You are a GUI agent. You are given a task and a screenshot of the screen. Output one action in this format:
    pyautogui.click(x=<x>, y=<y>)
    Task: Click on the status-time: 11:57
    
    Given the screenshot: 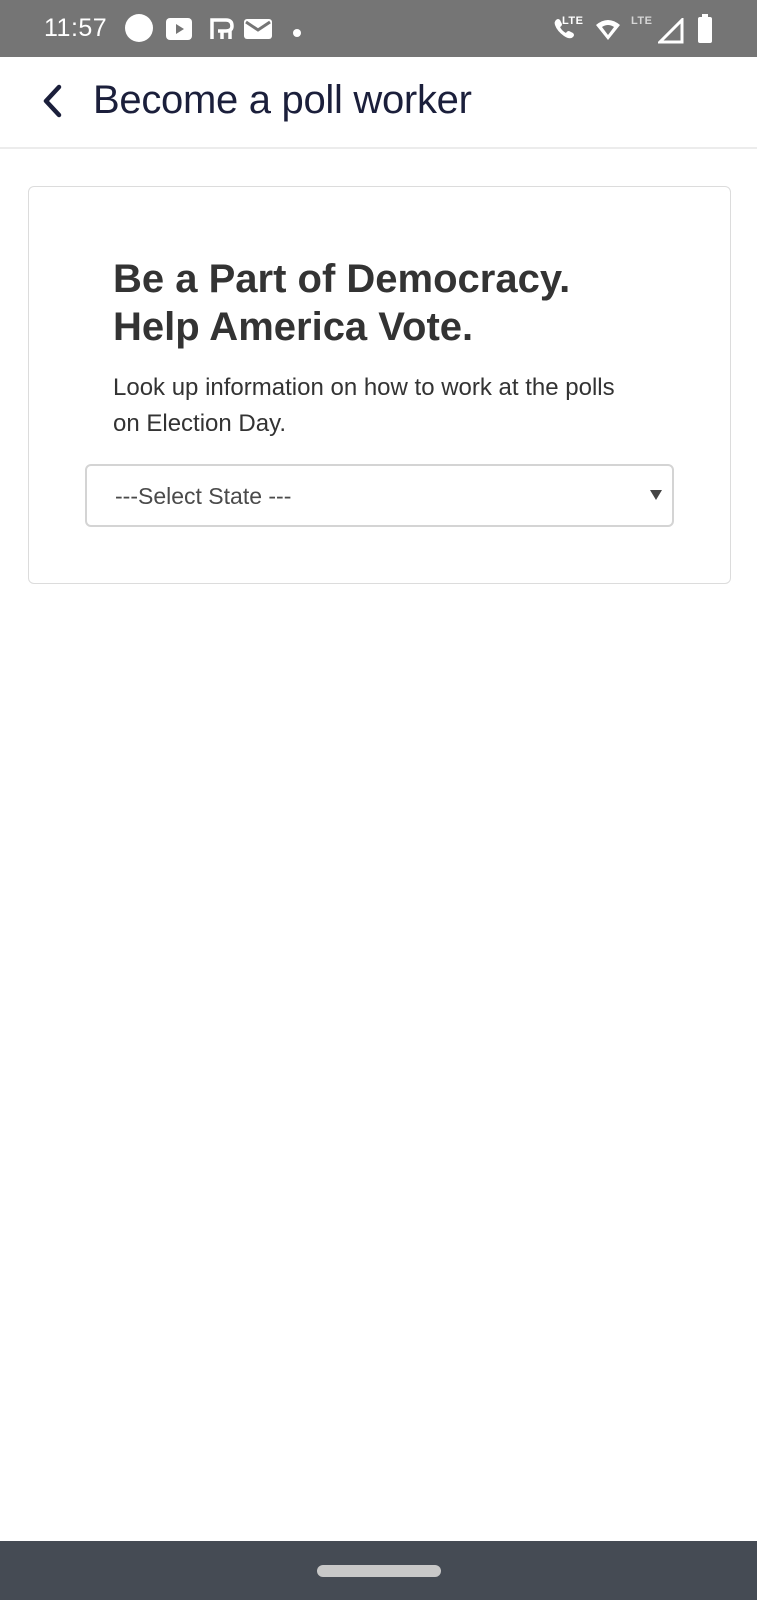 What is the action you would take?
    pyautogui.click(x=76, y=28)
    